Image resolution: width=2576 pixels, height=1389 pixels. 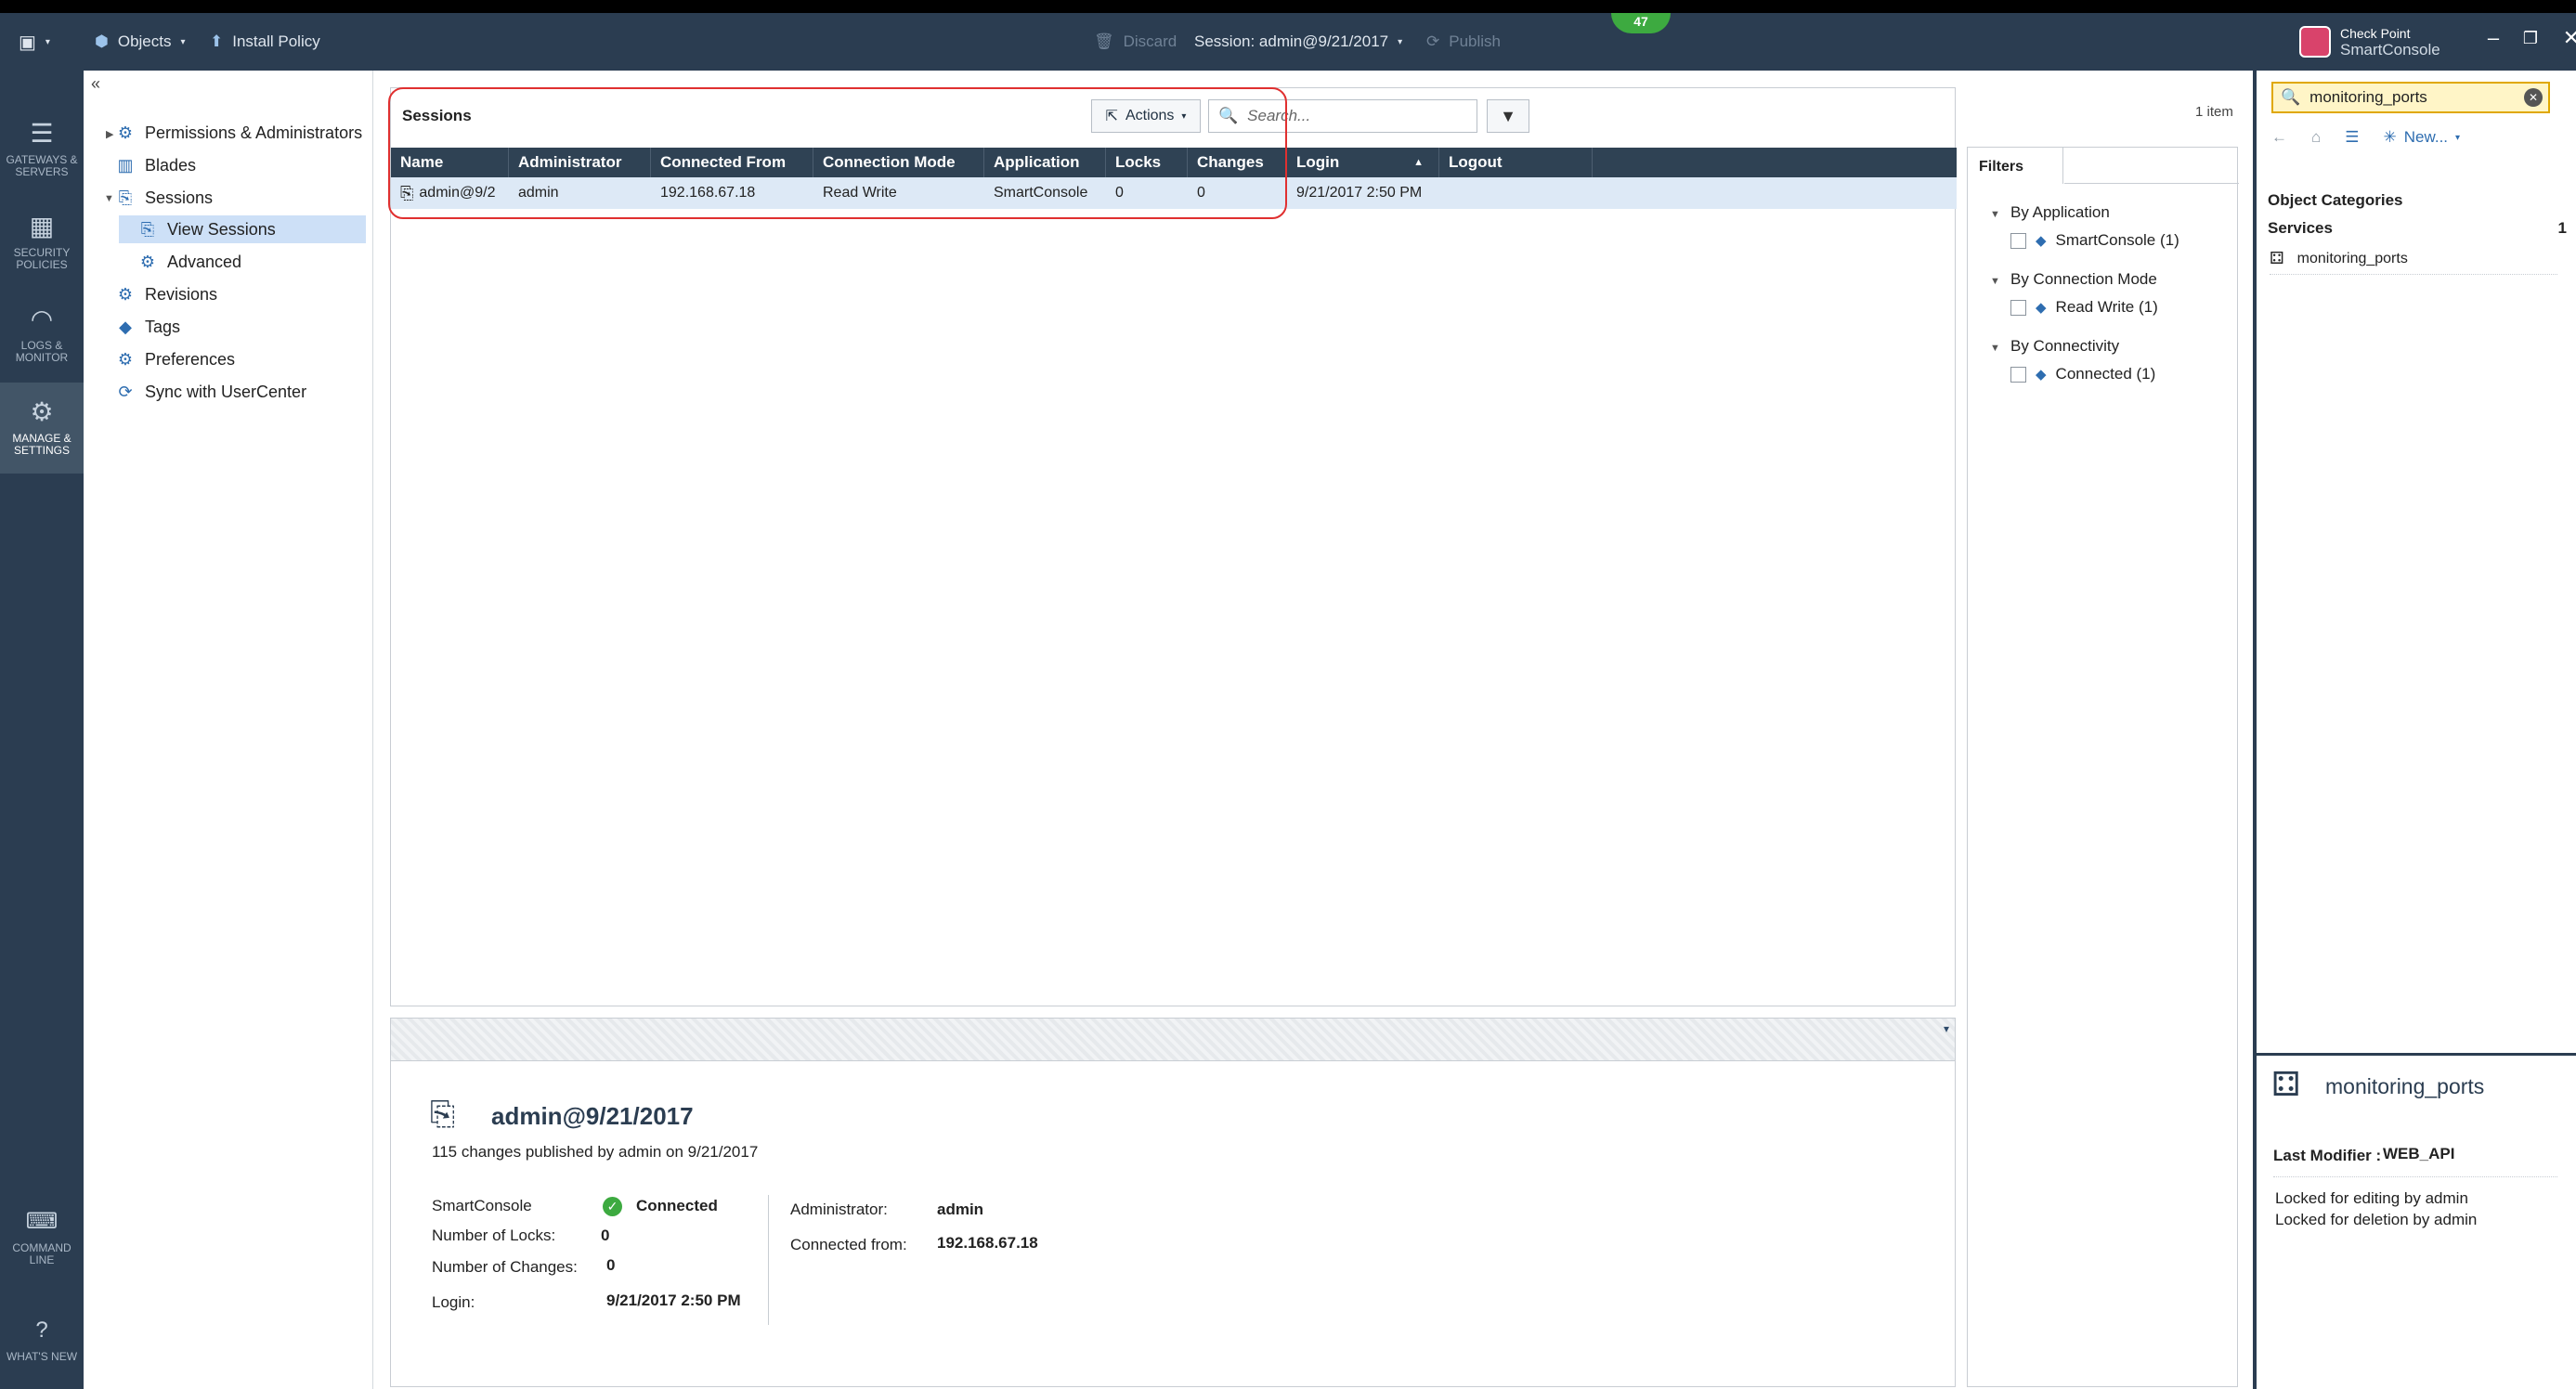 What do you see at coordinates (243, 229) in the screenshot?
I see `tree-item-view-sessions: ⎘ View Sessions` at bounding box center [243, 229].